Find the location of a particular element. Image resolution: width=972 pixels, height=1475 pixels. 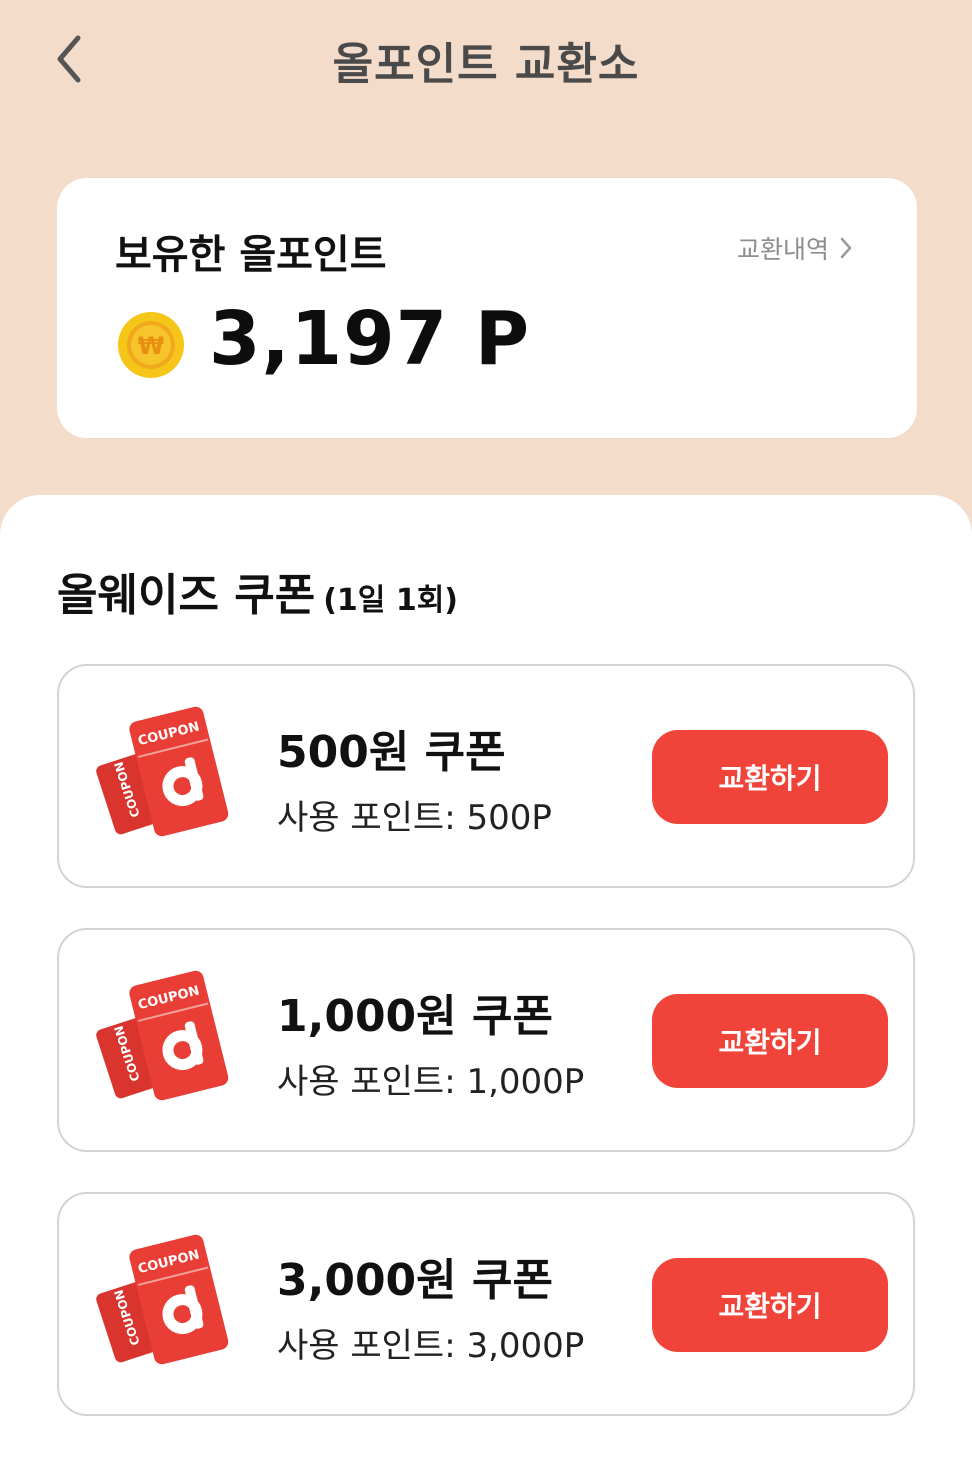

coupon-points: 사용 포인트: 500P is located at coordinates (414, 818).